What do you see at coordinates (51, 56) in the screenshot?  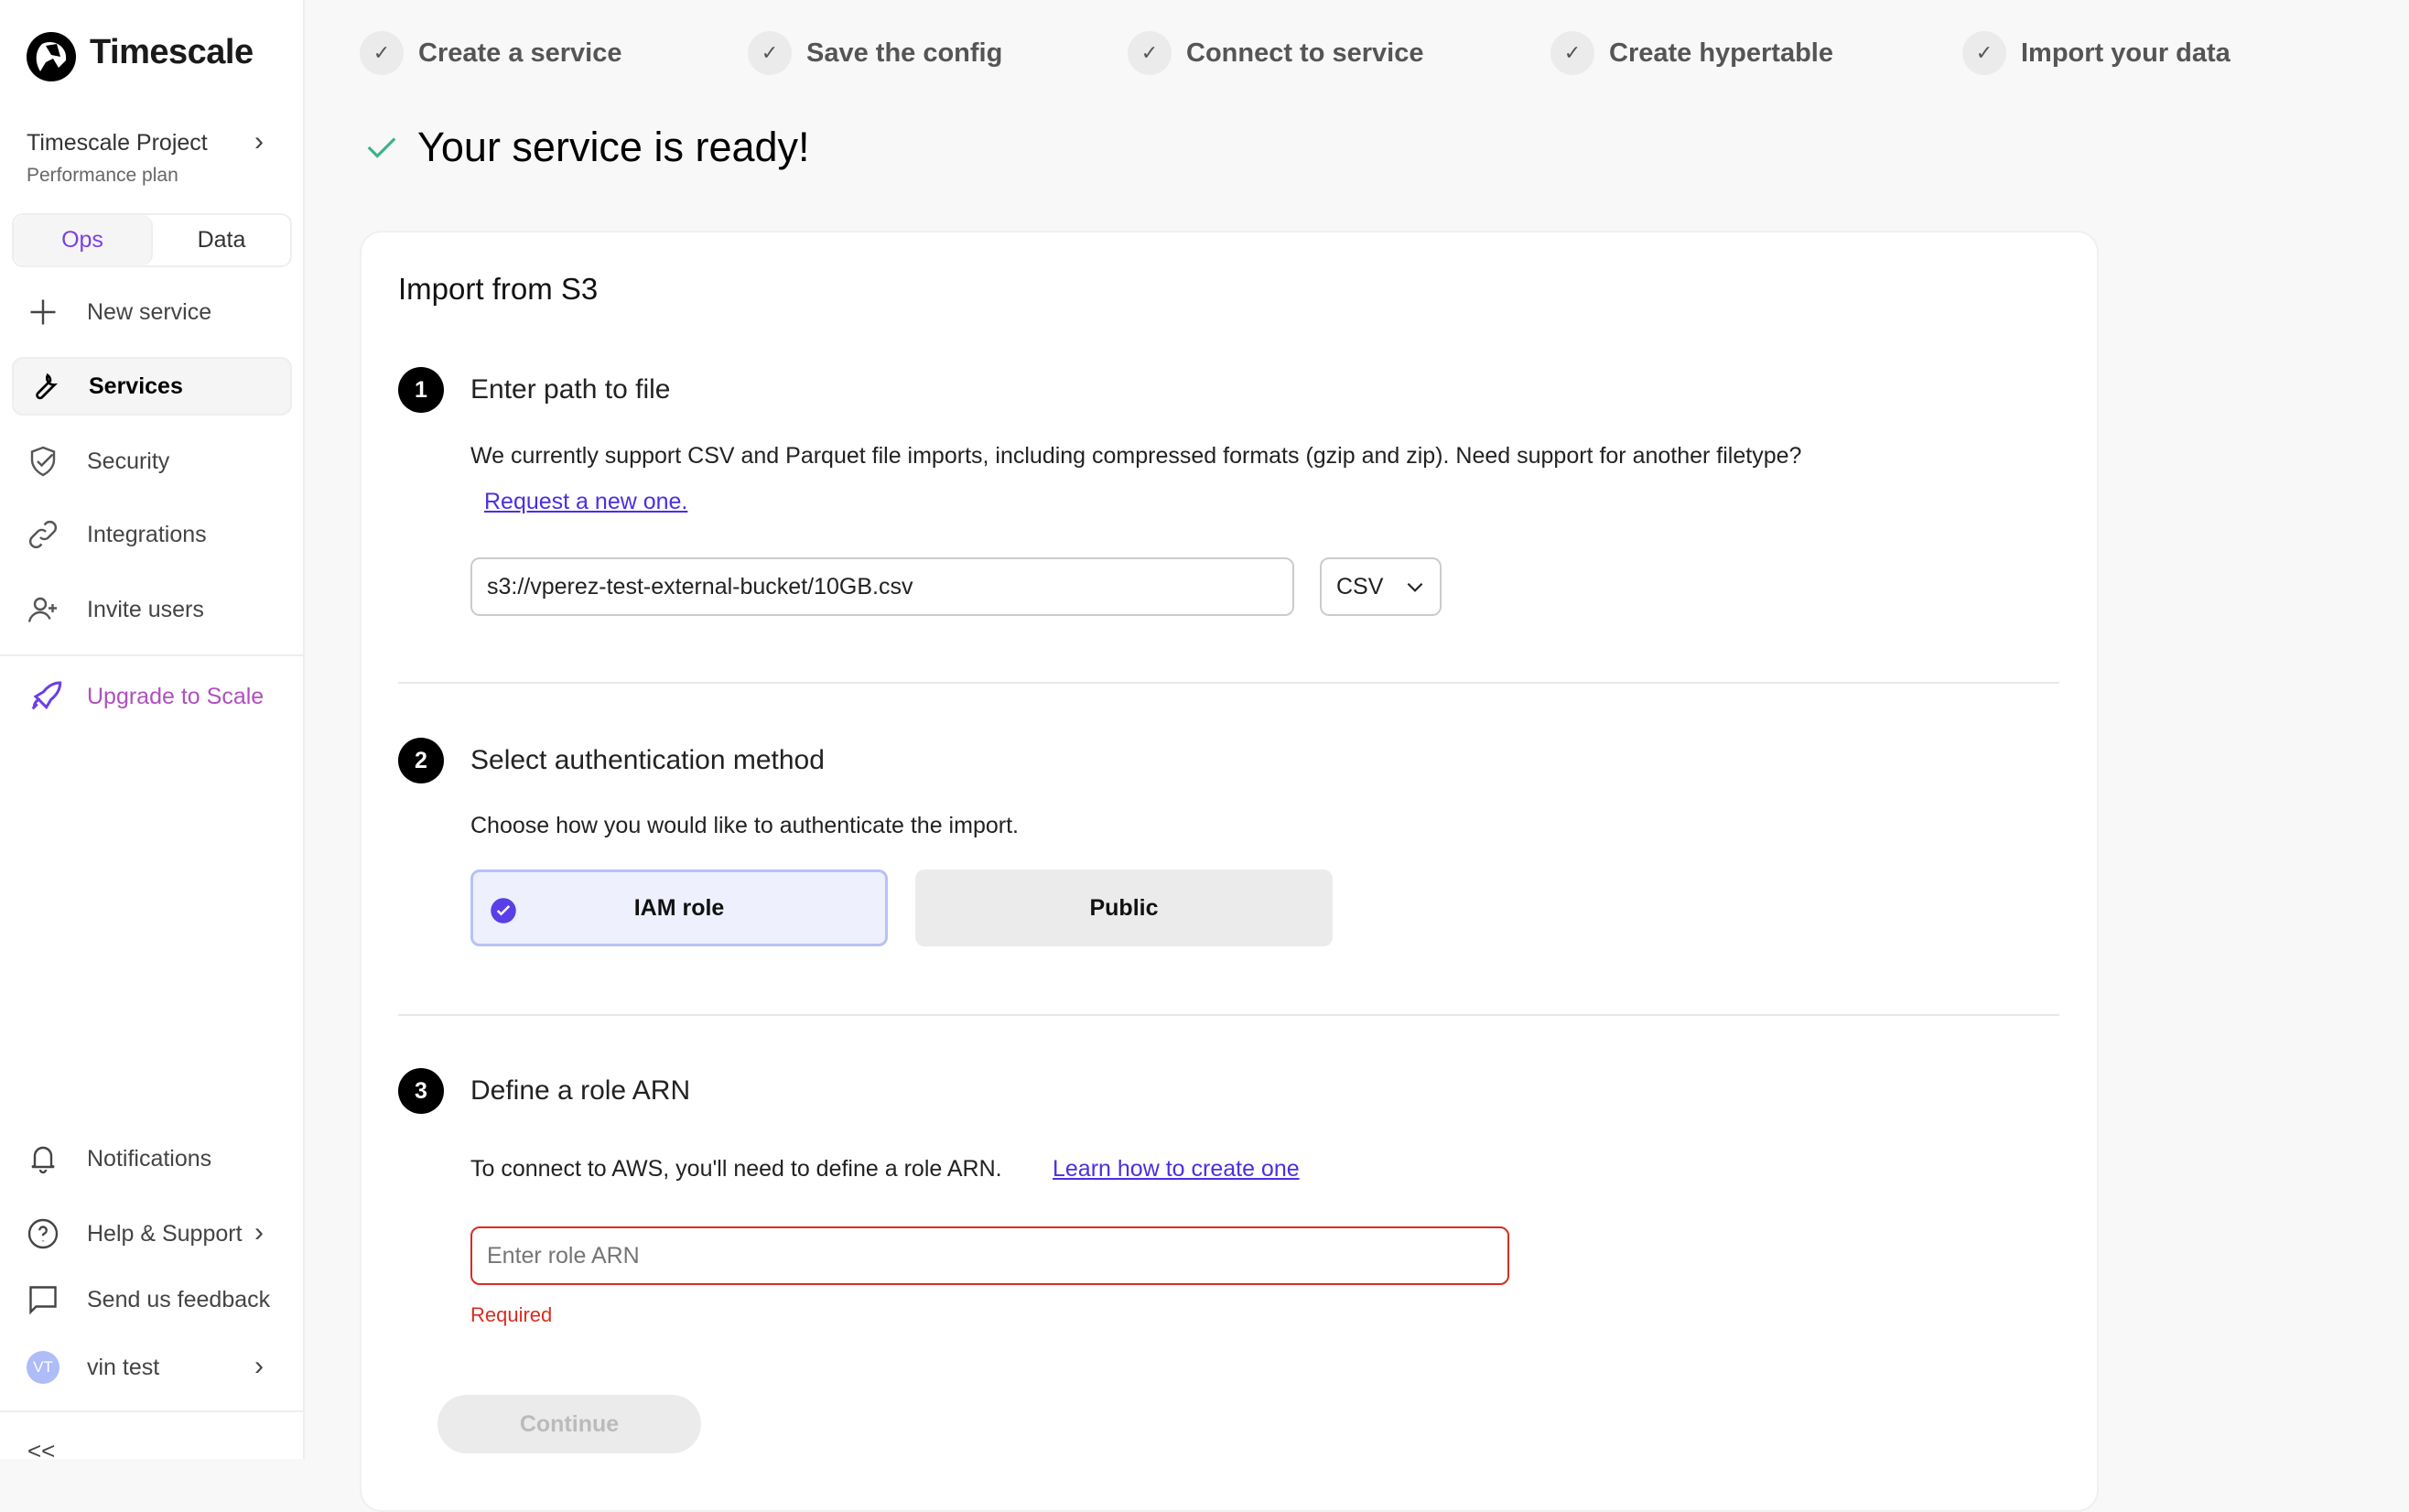 I see `timescale-logo-icon` at bounding box center [51, 56].